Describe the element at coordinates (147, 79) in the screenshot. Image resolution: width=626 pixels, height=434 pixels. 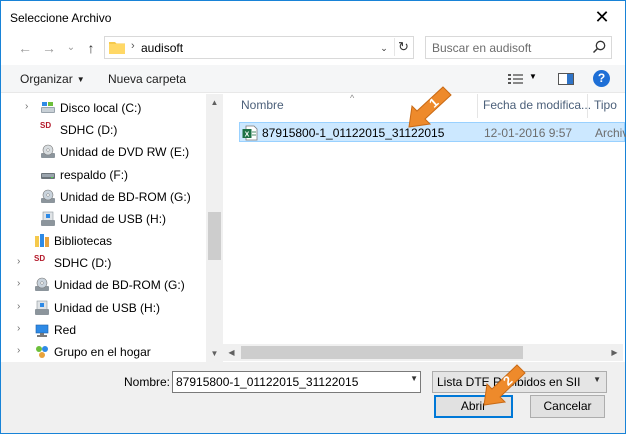
I see `new-folder-button: Nueva carpeta` at that location.